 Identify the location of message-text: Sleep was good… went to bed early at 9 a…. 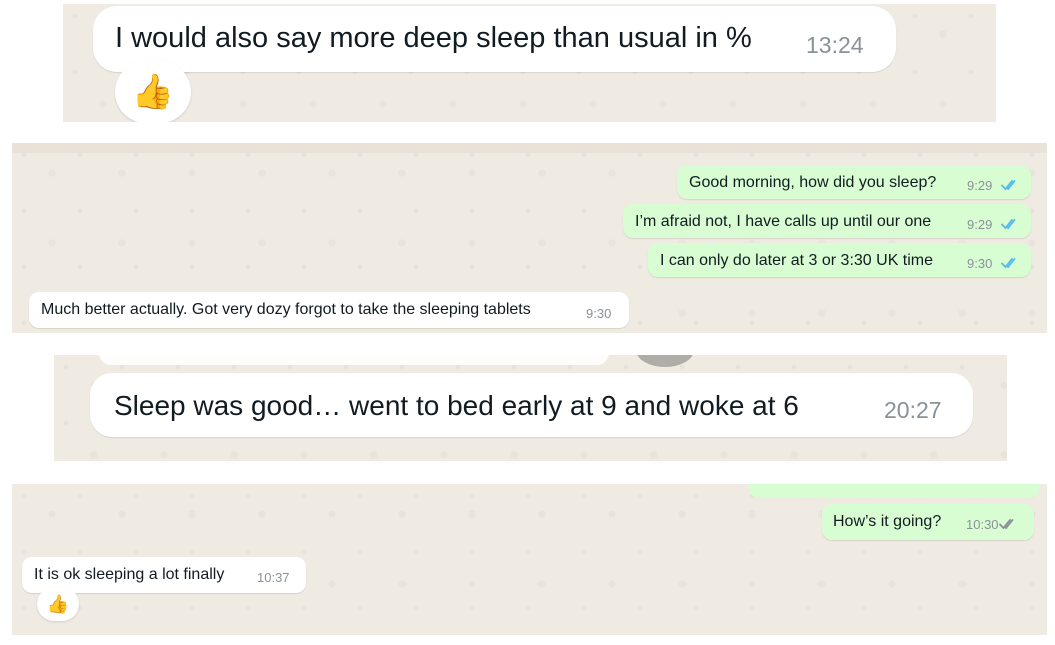
(456, 405).